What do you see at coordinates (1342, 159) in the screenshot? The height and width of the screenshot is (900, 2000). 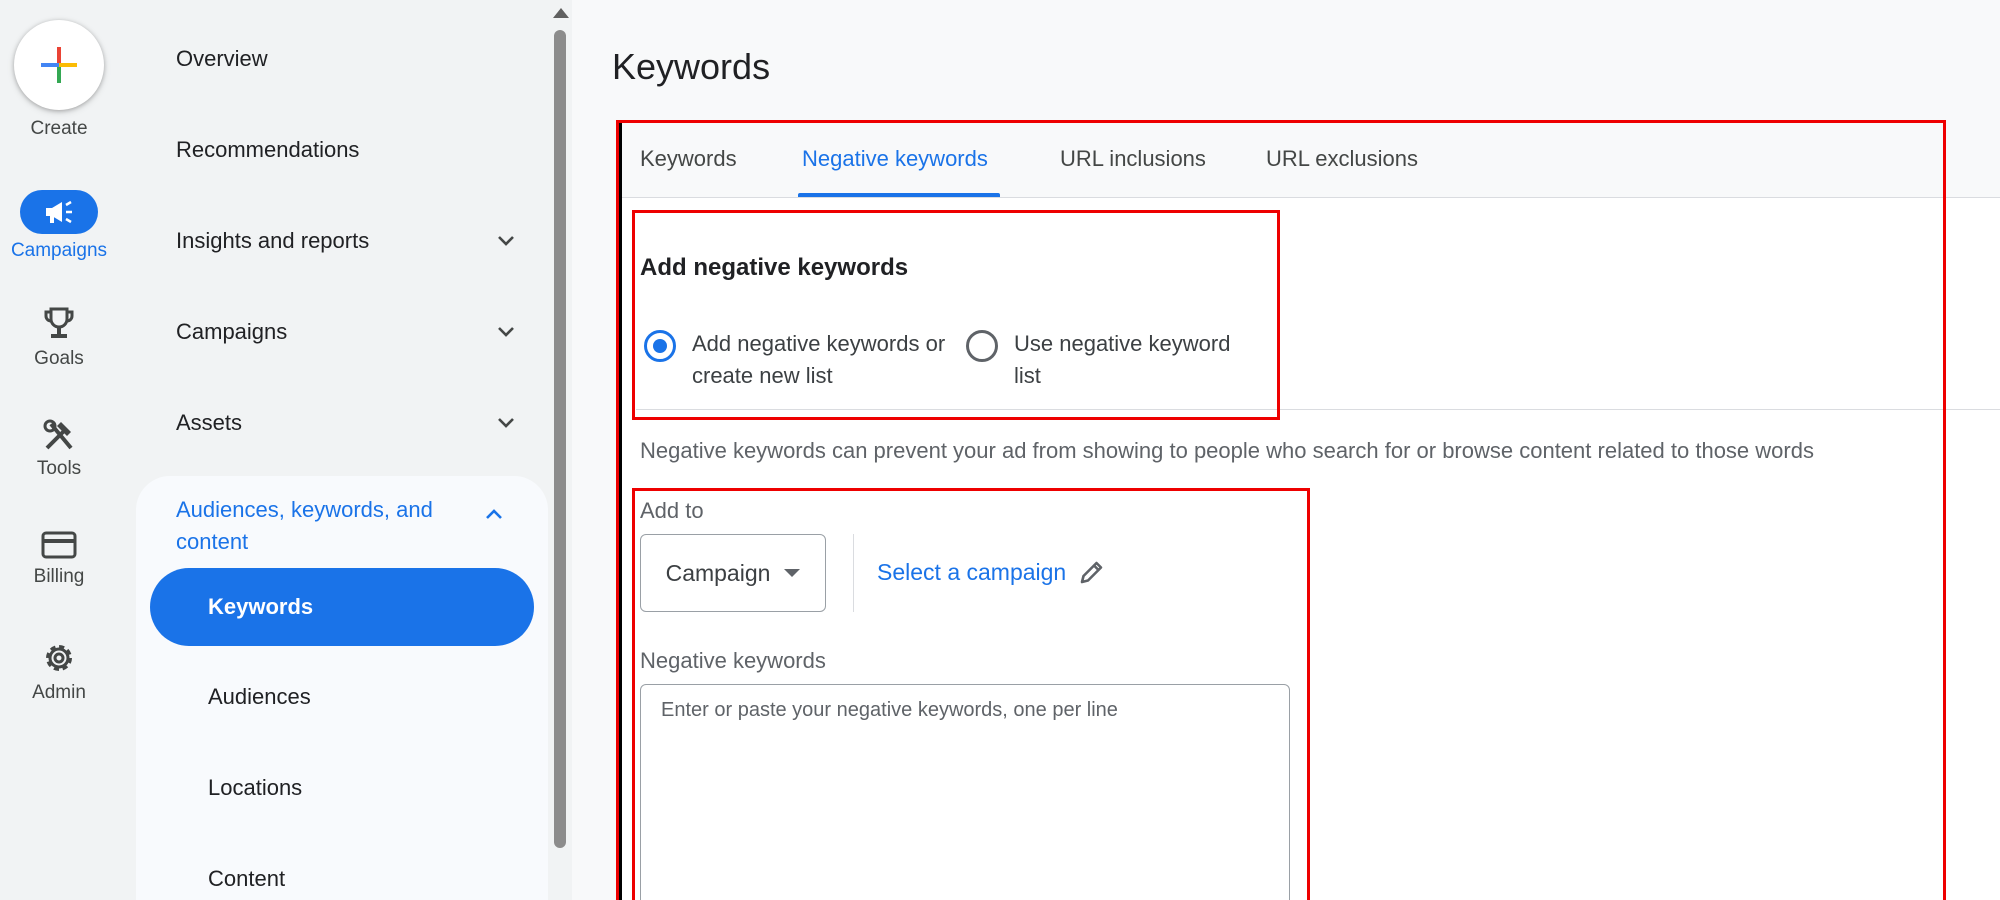 I see `tab-url-exclusions: URL exclusions` at bounding box center [1342, 159].